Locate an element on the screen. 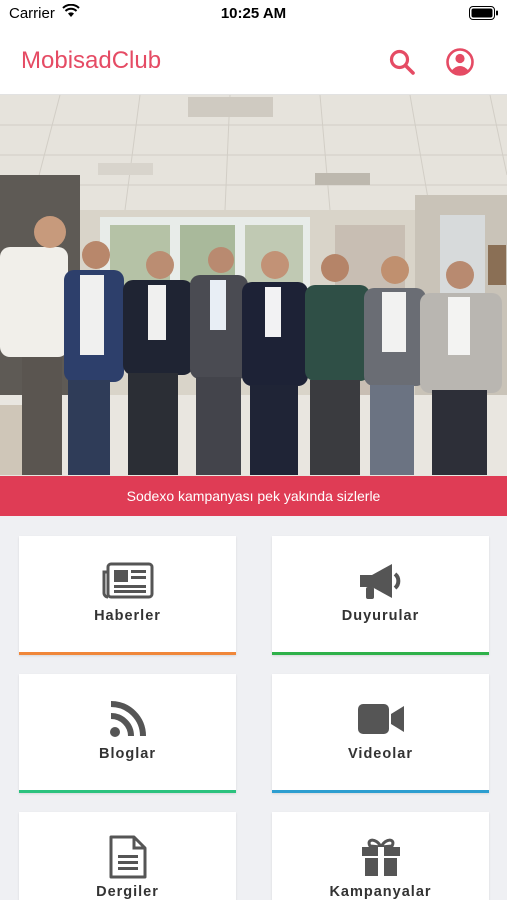 The height and width of the screenshot is (900, 507). gift-icon is located at coordinates (380, 857).